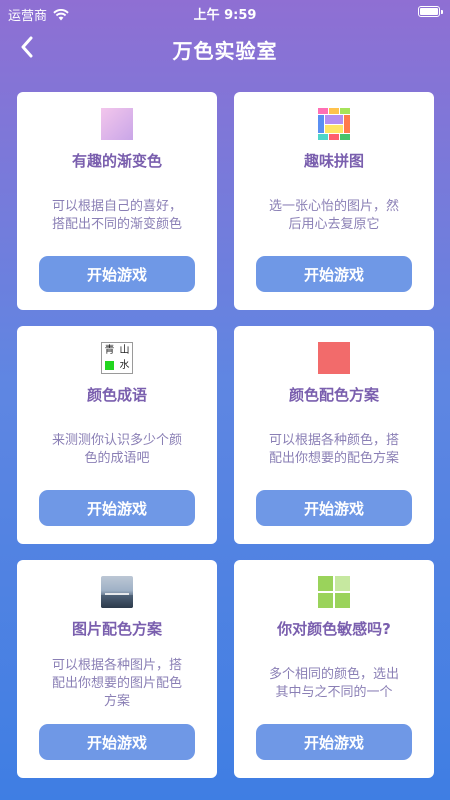  I want to click on green-square-icon, so click(109, 365).